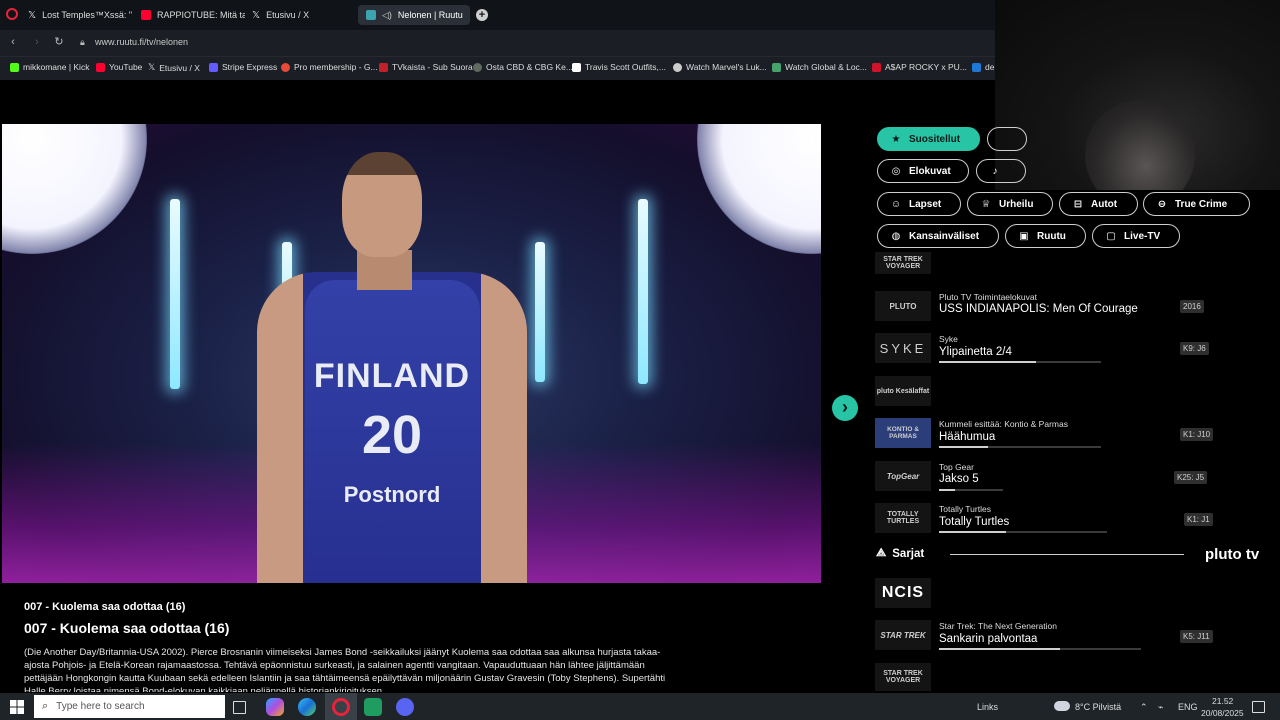 This screenshot has width=1280, height=720. What do you see at coordinates (983, 67) in the screenshot?
I see `bookmark-item: de` at bounding box center [983, 67].